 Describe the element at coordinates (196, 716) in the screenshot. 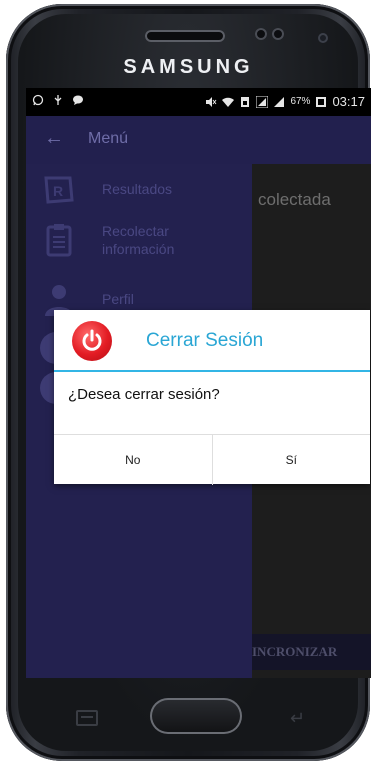

I see `home-button` at that location.